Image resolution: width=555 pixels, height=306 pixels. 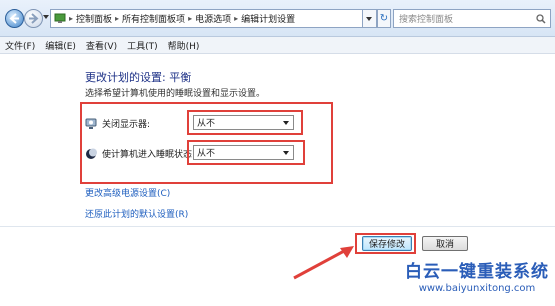 What do you see at coordinates (60, 18) in the screenshot?
I see `control-panel-icon` at bounding box center [60, 18].